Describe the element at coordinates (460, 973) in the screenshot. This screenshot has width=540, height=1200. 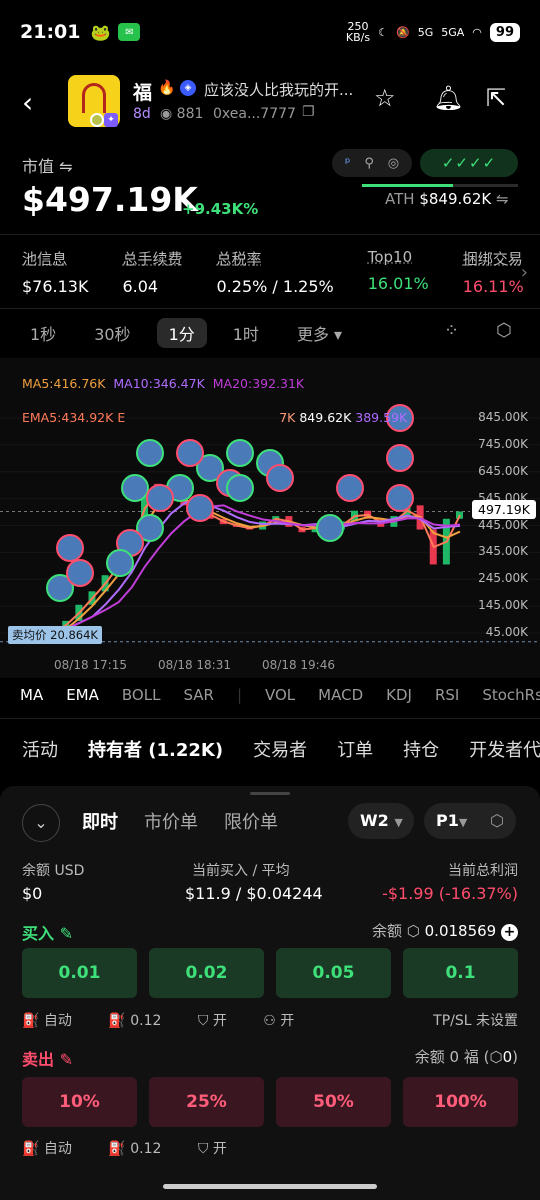
I see `buy-amount-button-3: 0.1` at that location.